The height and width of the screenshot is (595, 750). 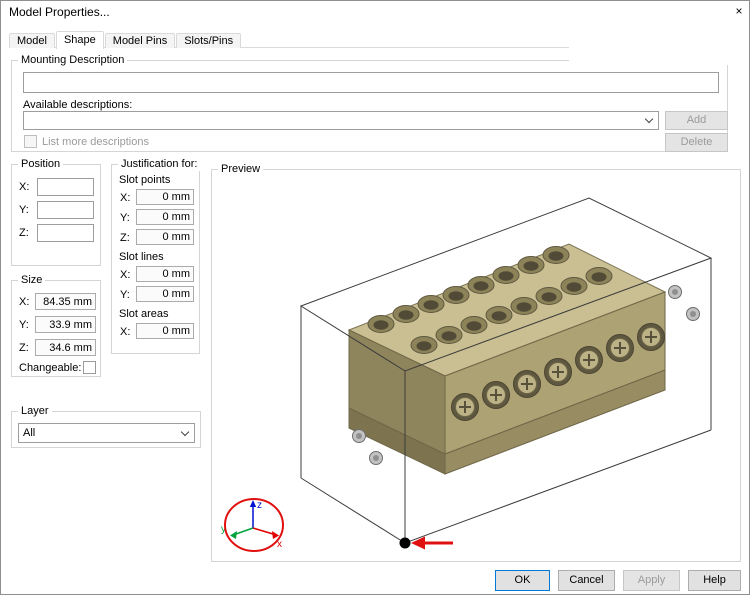 I want to click on axis-triad-icon: z x y, so click(x=251, y=525).